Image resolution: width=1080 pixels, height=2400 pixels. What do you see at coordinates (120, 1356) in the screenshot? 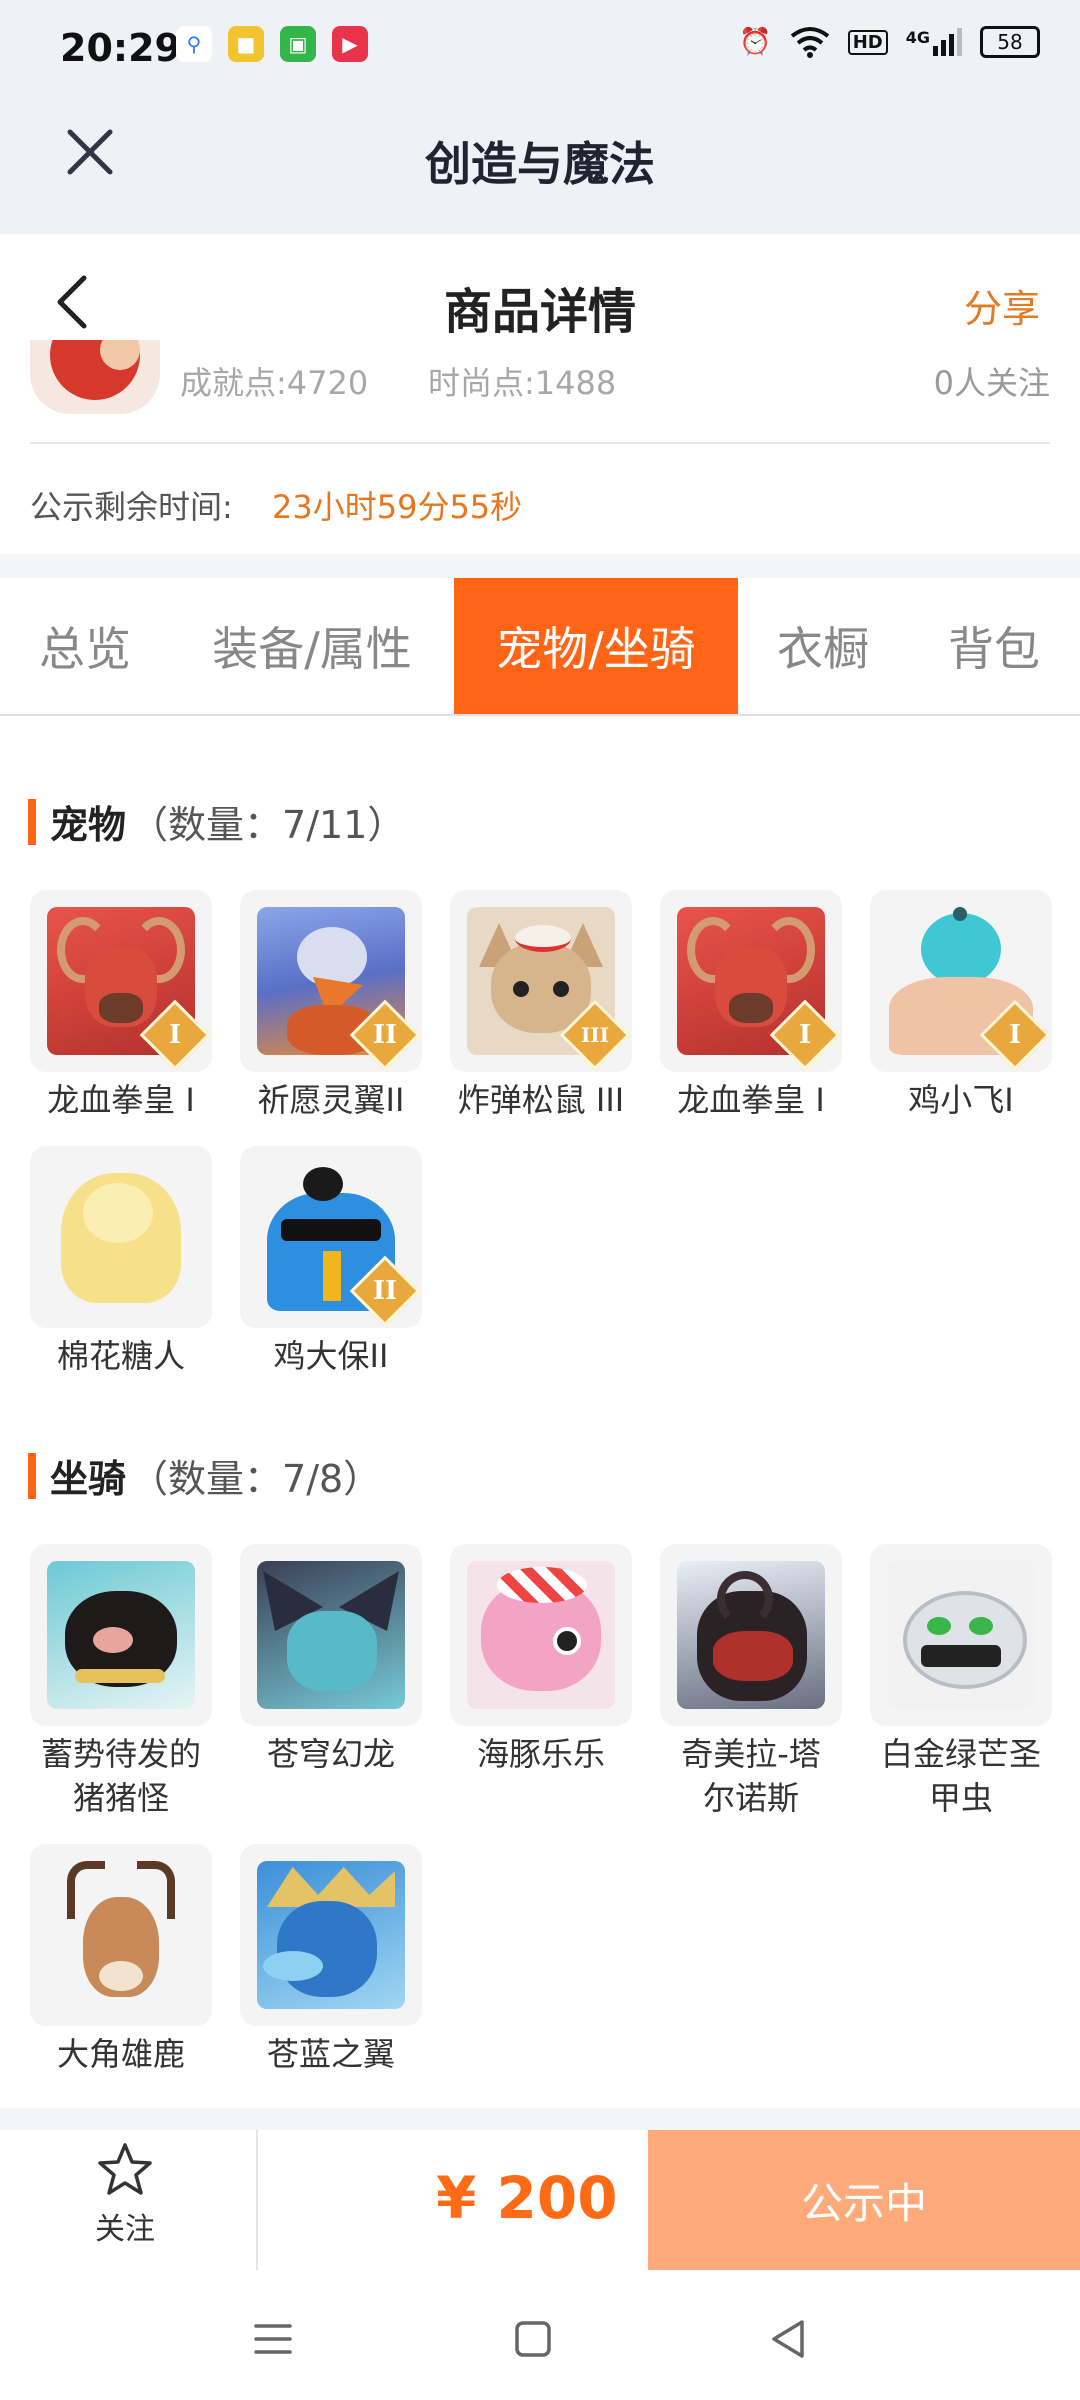
I see `pet-name: 棉花糖人` at bounding box center [120, 1356].